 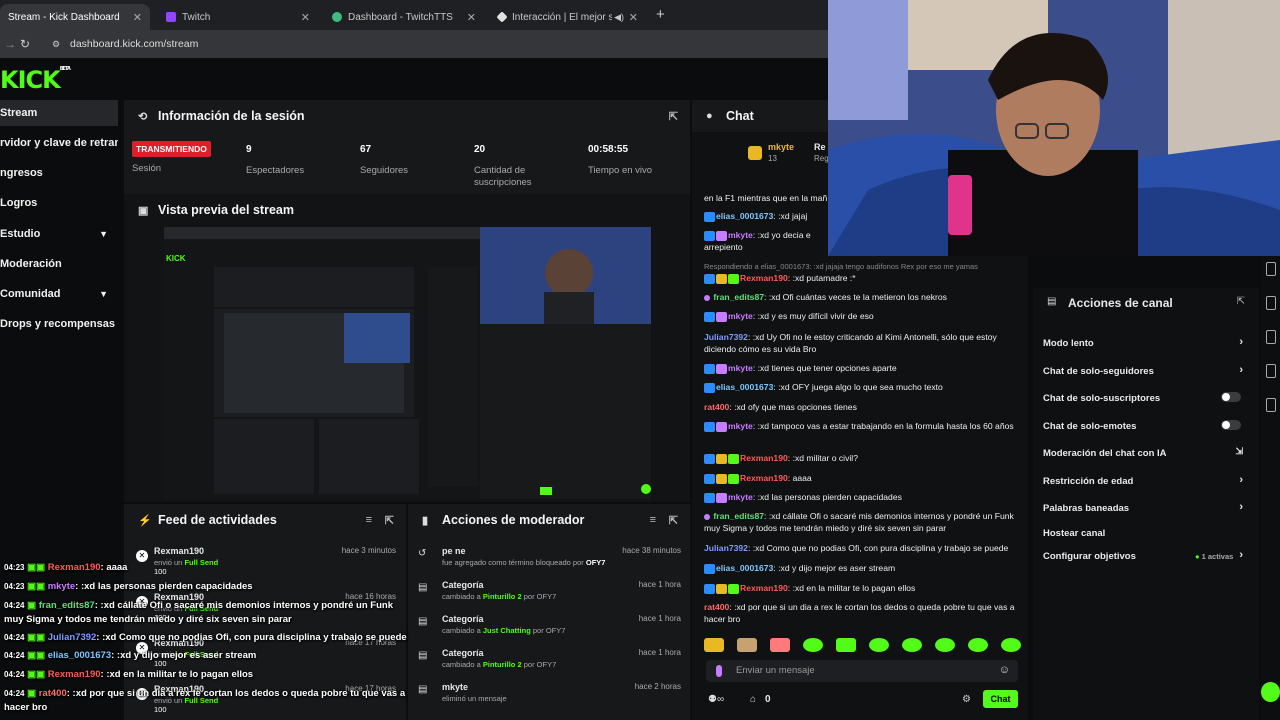 What do you see at coordinates (788, 154) in the screenshot?
I see `pinned-message: mkyte 13 Re Reg` at bounding box center [788, 154].